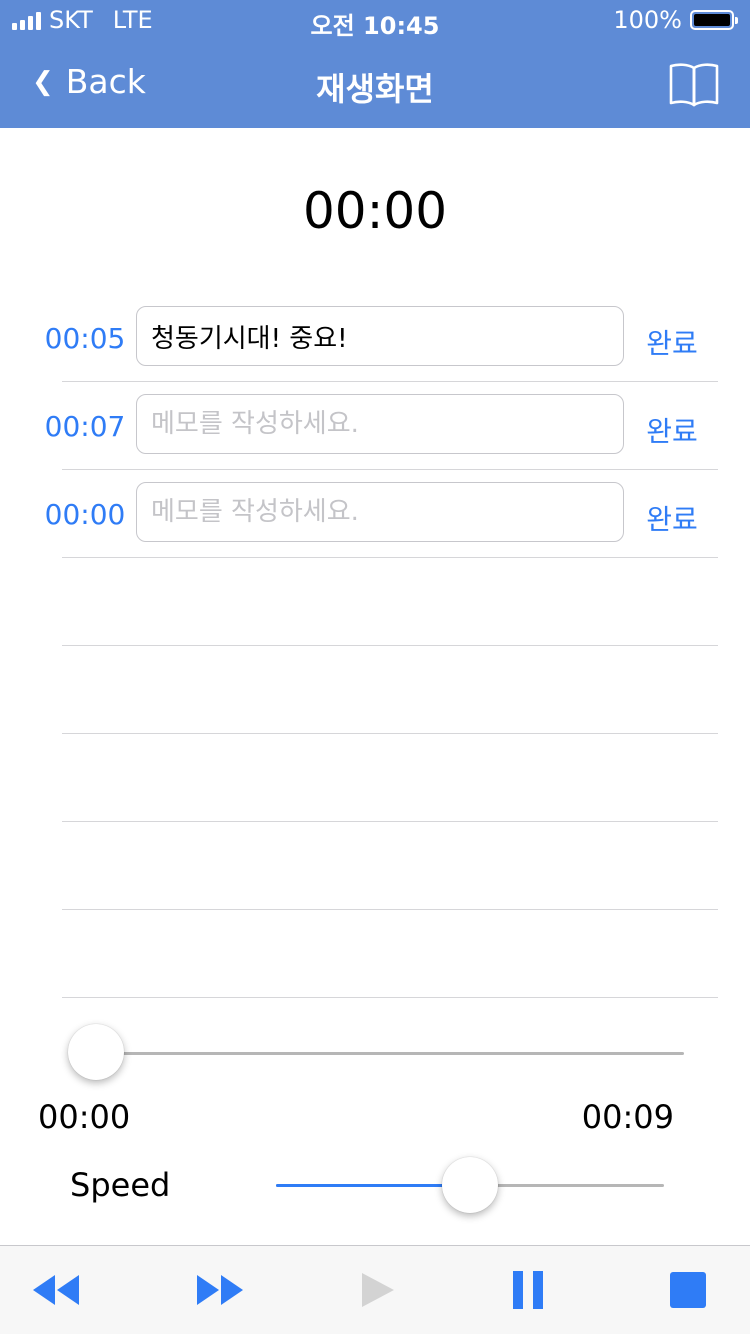 The height and width of the screenshot is (1334, 750). What do you see at coordinates (120, 1185) in the screenshot?
I see `speed-label: Speed` at bounding box center [120, 1185].